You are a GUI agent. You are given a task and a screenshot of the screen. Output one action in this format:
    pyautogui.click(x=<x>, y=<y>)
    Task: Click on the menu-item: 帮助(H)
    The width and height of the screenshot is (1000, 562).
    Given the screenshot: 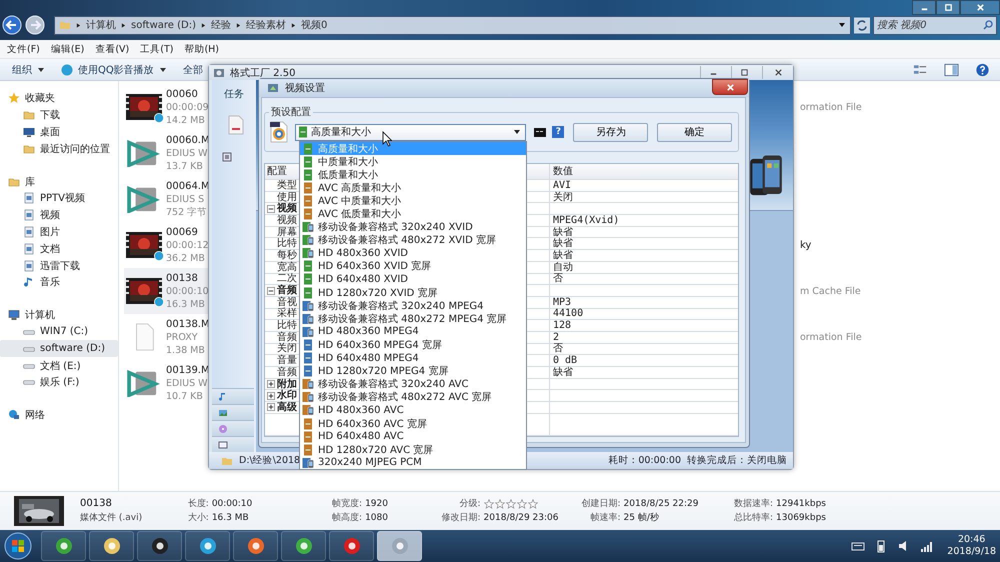 What is the action you would take?
    pyautogui.click(x=202, y=49)
    